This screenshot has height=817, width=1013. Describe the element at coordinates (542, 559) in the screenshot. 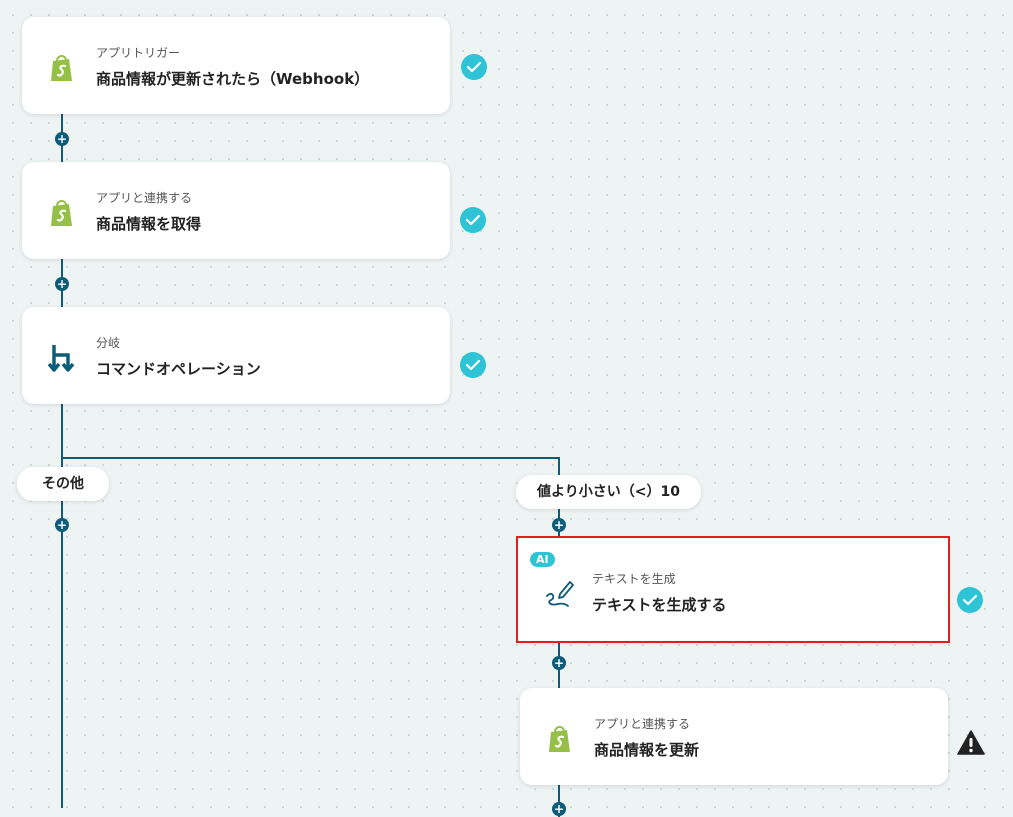

I see `ai-badge: AI` at that location.